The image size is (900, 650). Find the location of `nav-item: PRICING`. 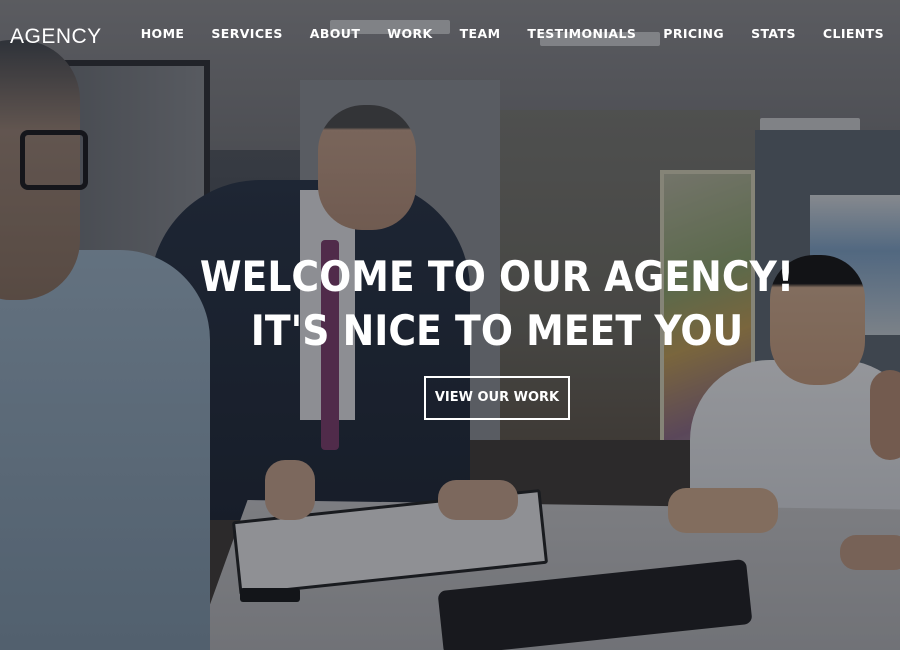

nav-item: PRICING is located at coordinates (693, 34).